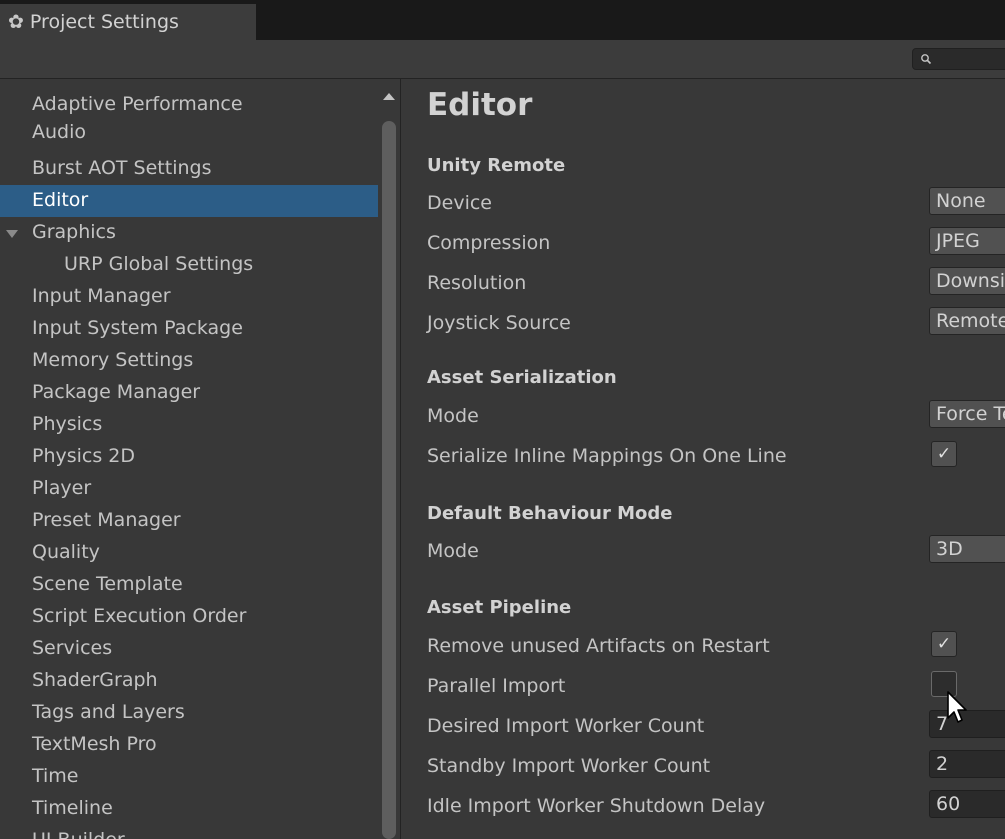 The image size is (1005, 839). Describe the element at coordinates (967, 321) in the screenshot. I see `joystick-source-dropdown: Remote` at that location.